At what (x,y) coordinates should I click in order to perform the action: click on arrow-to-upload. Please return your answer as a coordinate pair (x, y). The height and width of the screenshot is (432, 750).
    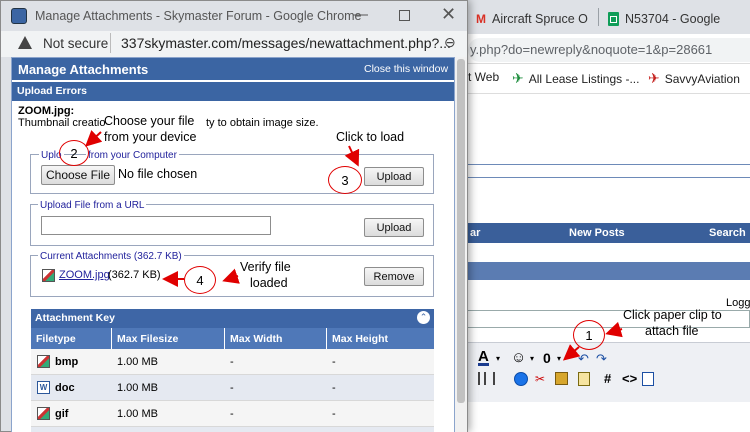
    Looking at the image, I should click on (352, 156).